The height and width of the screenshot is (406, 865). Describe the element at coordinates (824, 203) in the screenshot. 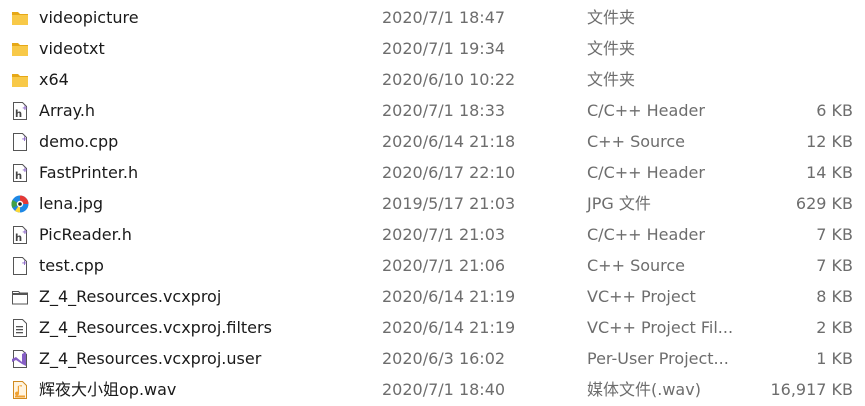

I see `file-size: 629 KB` at that location.